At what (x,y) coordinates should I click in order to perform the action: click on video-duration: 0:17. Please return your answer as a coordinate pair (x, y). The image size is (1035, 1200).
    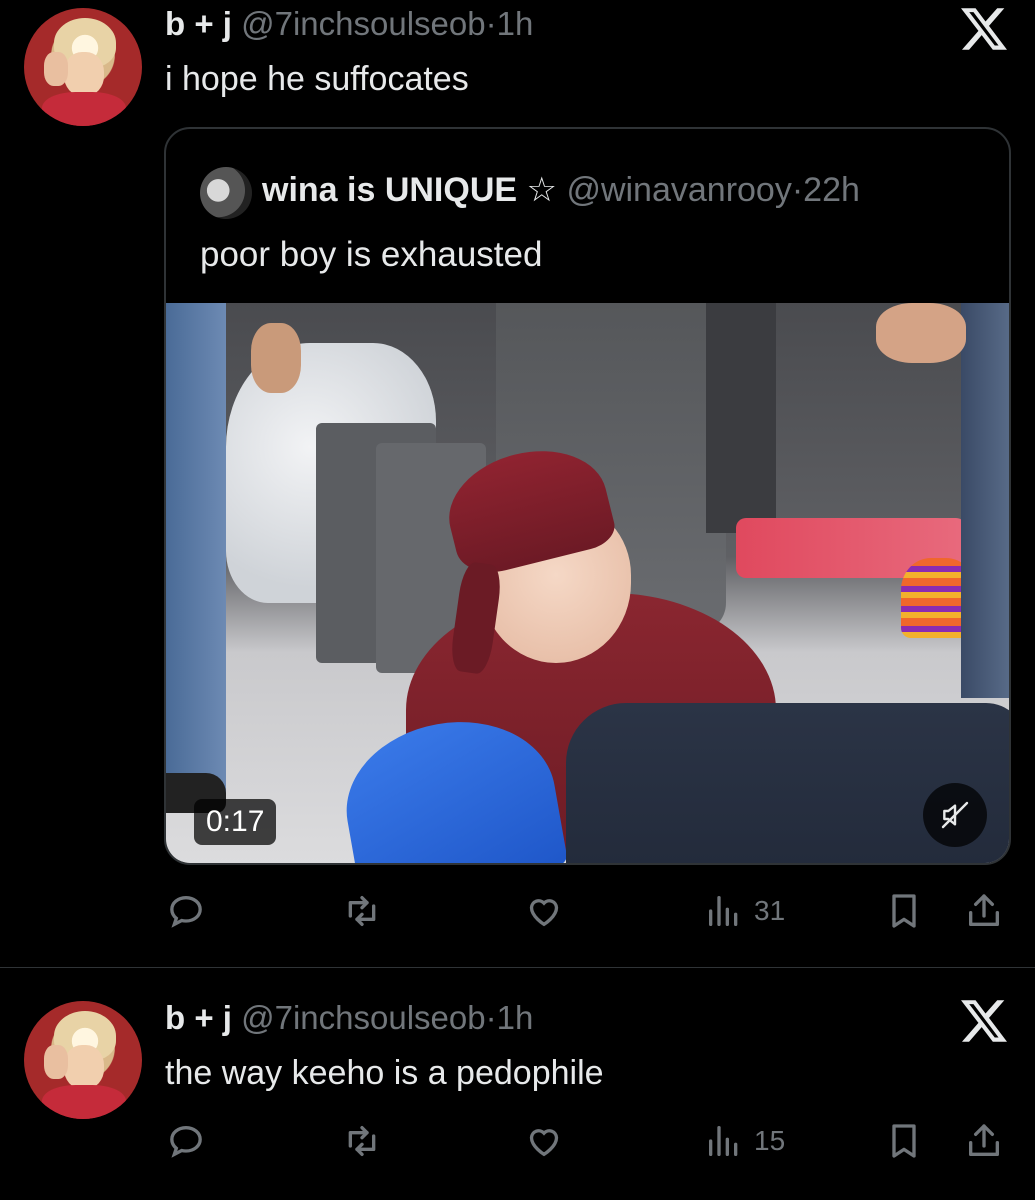
    Looking at the image, I should click on (235, 822).